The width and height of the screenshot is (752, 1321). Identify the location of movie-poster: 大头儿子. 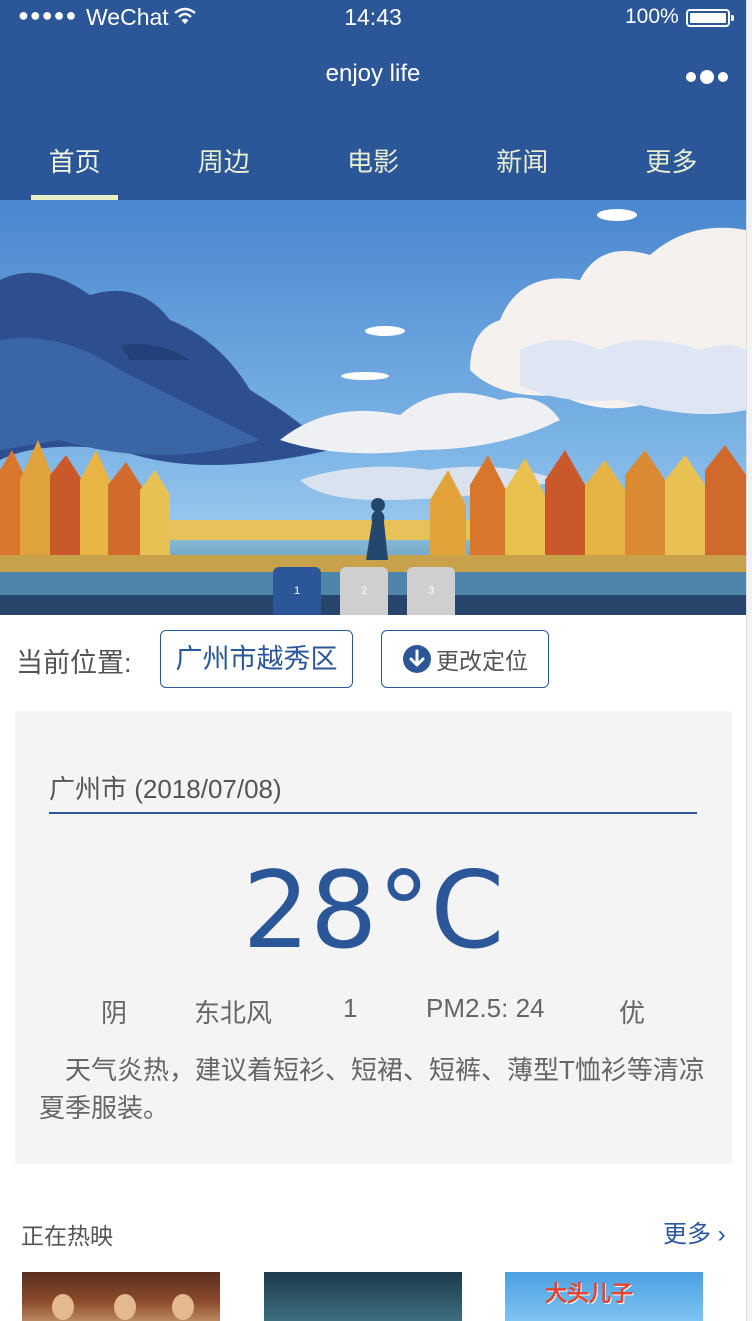
(604, 1296).